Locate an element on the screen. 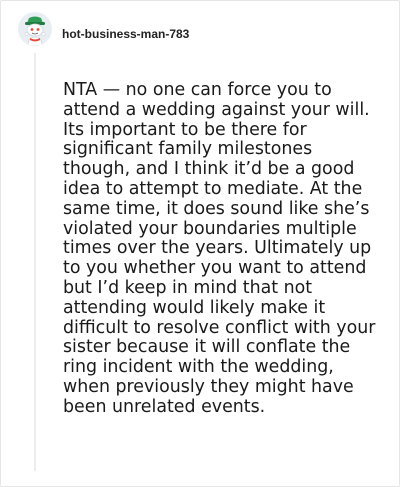 The image size is (400, 487). thread-collapse-line is located at coordinates (35, 262).